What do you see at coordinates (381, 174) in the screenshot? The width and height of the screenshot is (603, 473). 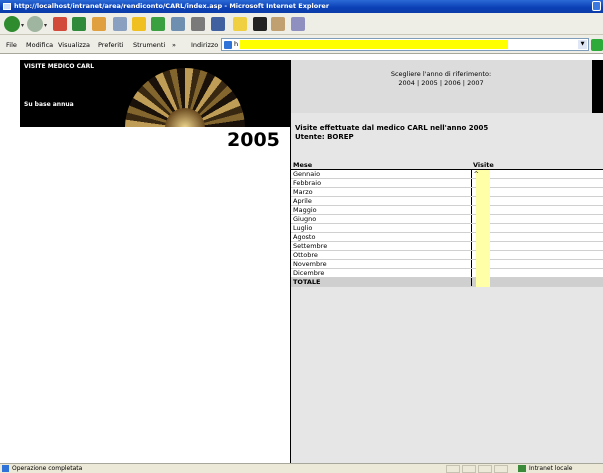 I see `month-cell: Gennaio` at bounding box center [381, 174].